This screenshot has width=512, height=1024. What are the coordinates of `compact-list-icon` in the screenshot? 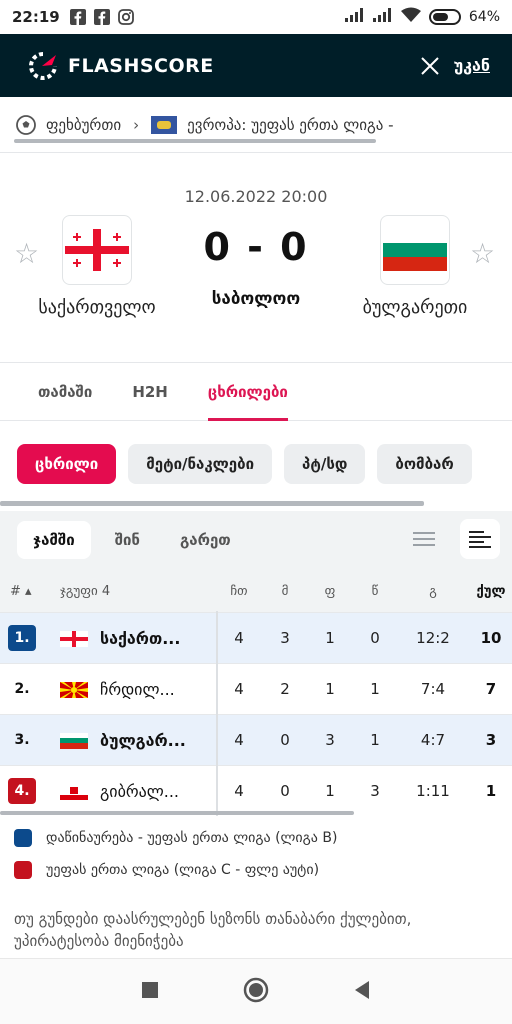 It's located at (424, 539).